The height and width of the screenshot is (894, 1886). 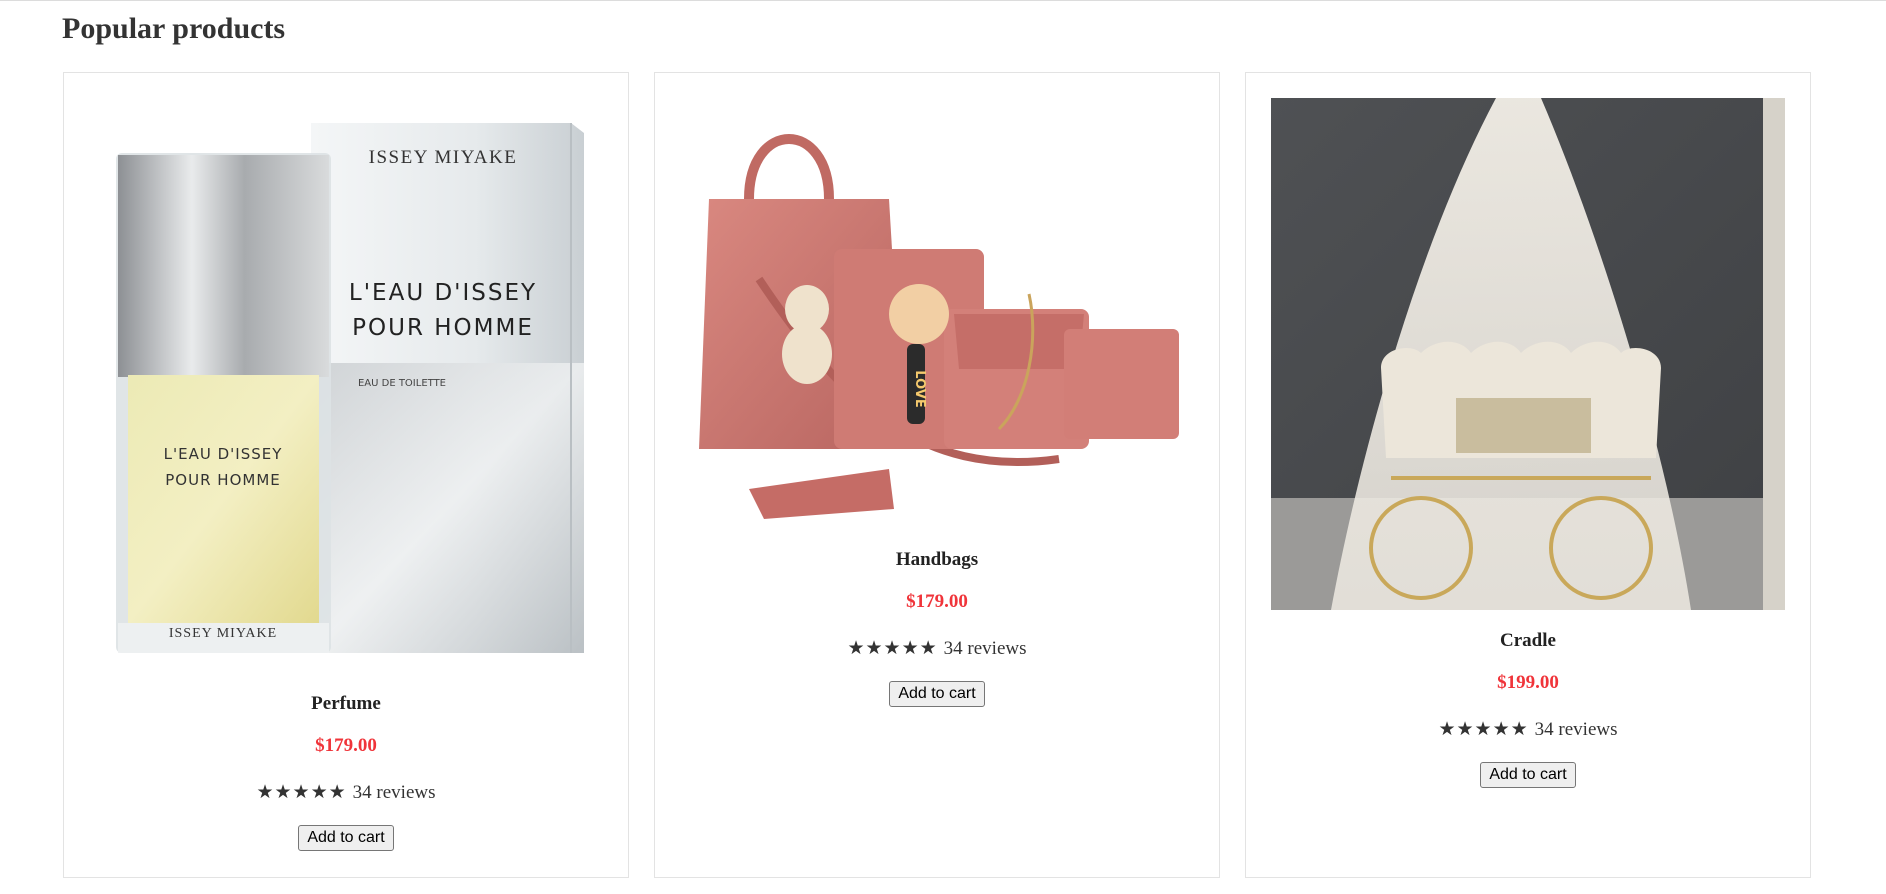 What do you see at coordinates (1528, 641) in the screenshot?
I see `product-name: Cradle` at bounding box center [1528, 641].